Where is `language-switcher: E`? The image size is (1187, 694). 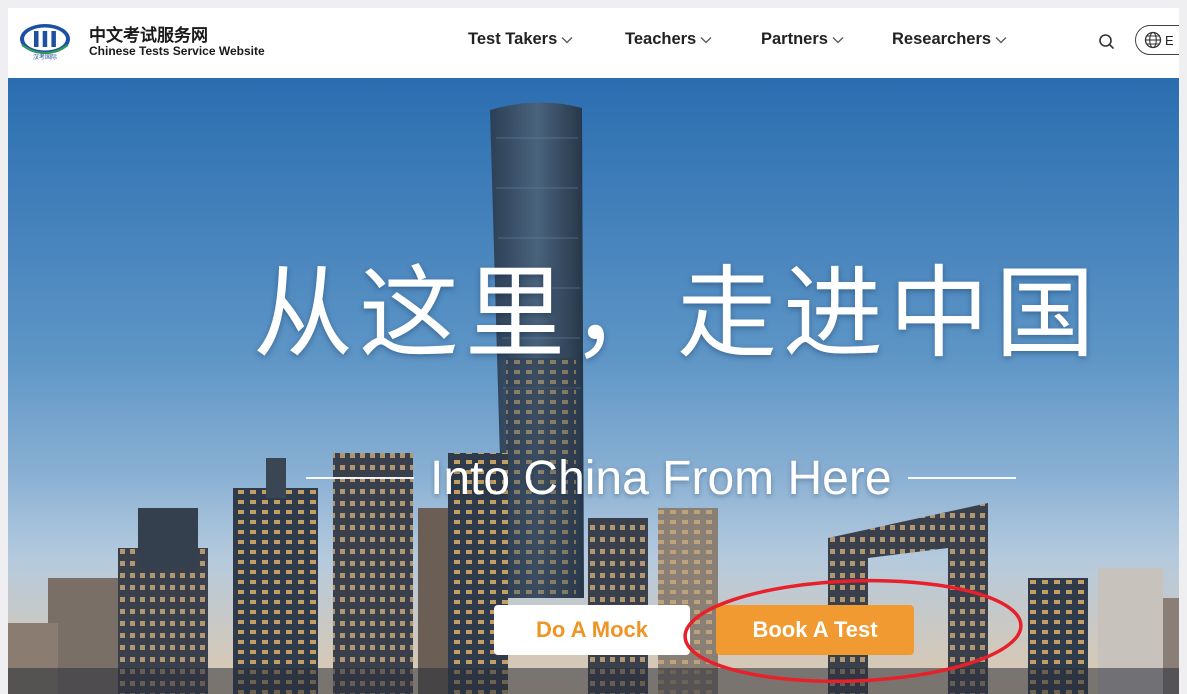
language-switcher: E is located at coordinates (1157, 40).